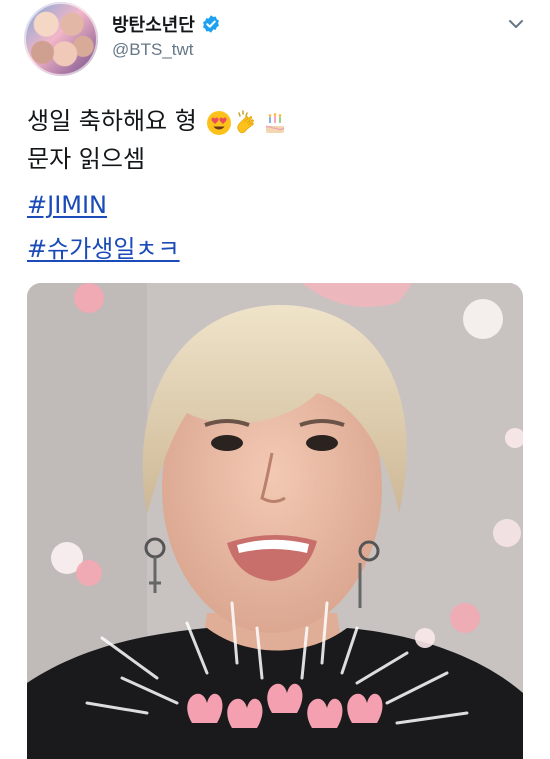 The width and height of the screenshot is (550, 759). What do you see at coordinates (112, 121) in the screenshot?
I see `tweet-line-1-text: 생일 축하해요 형` at bounding box center [112, 121].